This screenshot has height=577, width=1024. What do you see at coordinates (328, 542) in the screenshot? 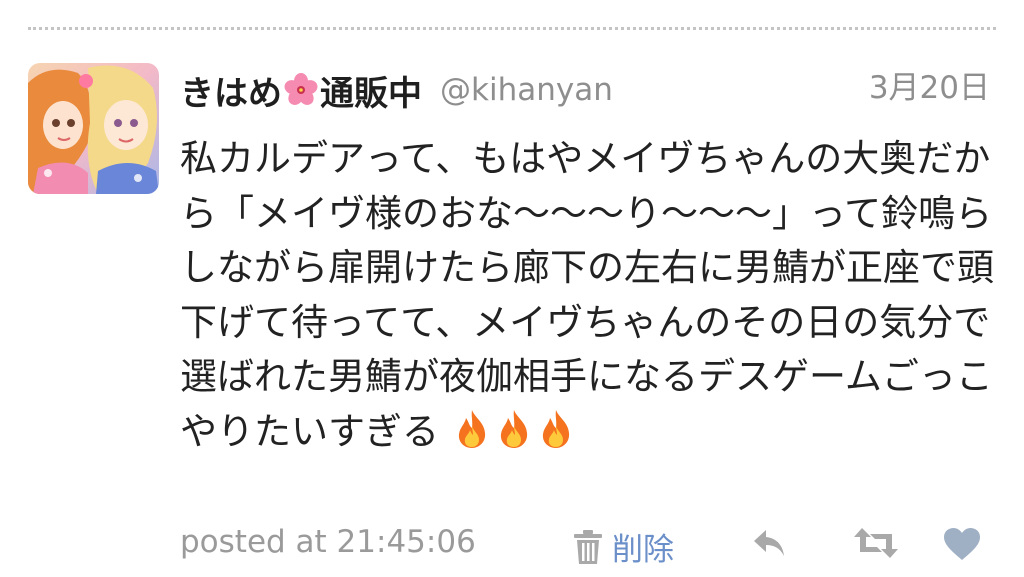
I see `posted-timestamp: posted at 21:45:06` at bounding box center [328, 542].